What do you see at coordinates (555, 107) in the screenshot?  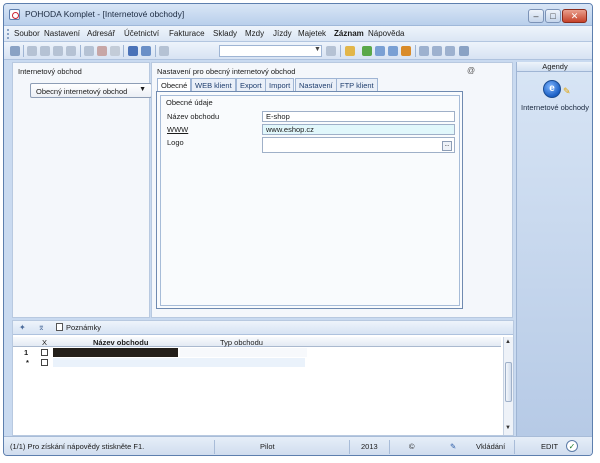 I see `agenda-item-internet-stores: Internetové obchody` at bounding box center [555, 107].